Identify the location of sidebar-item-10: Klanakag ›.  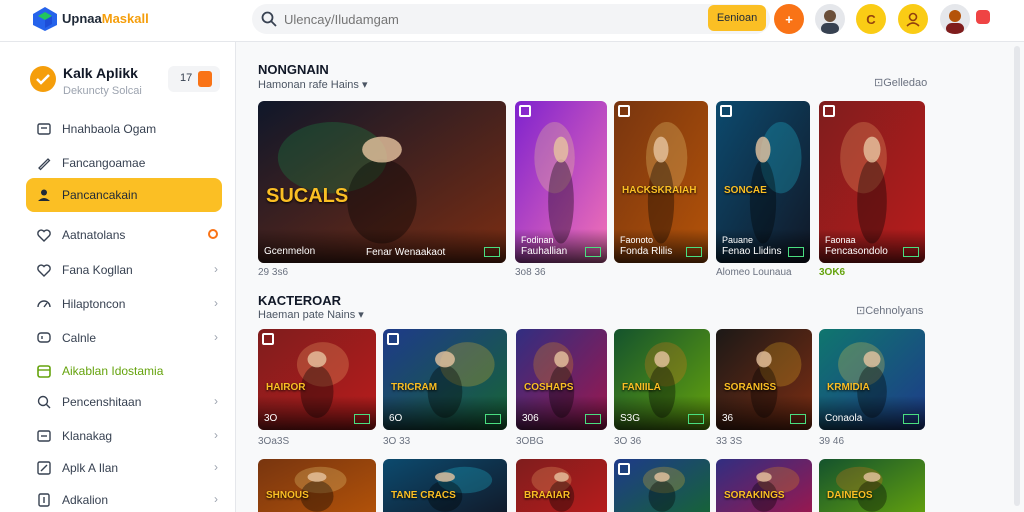
(124, 436).